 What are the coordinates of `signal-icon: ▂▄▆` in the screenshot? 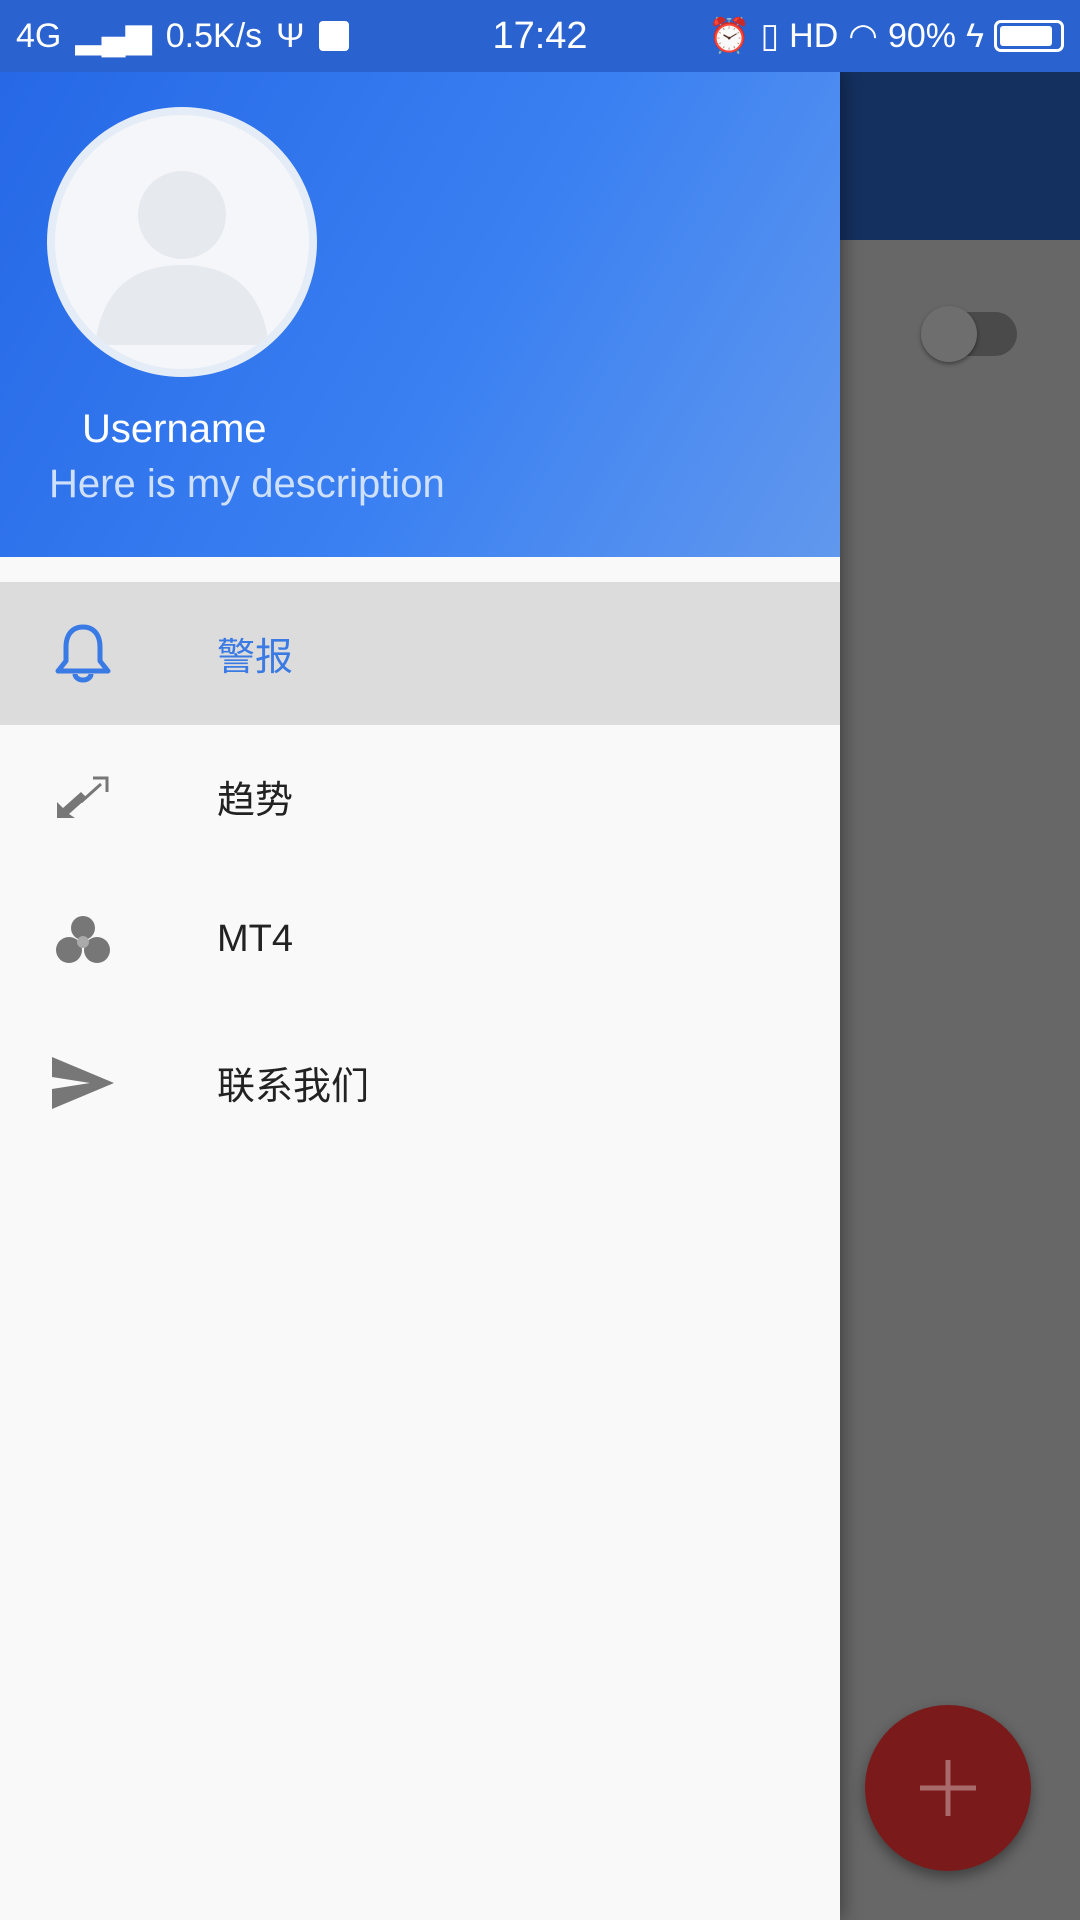 It's located at (113, 36).